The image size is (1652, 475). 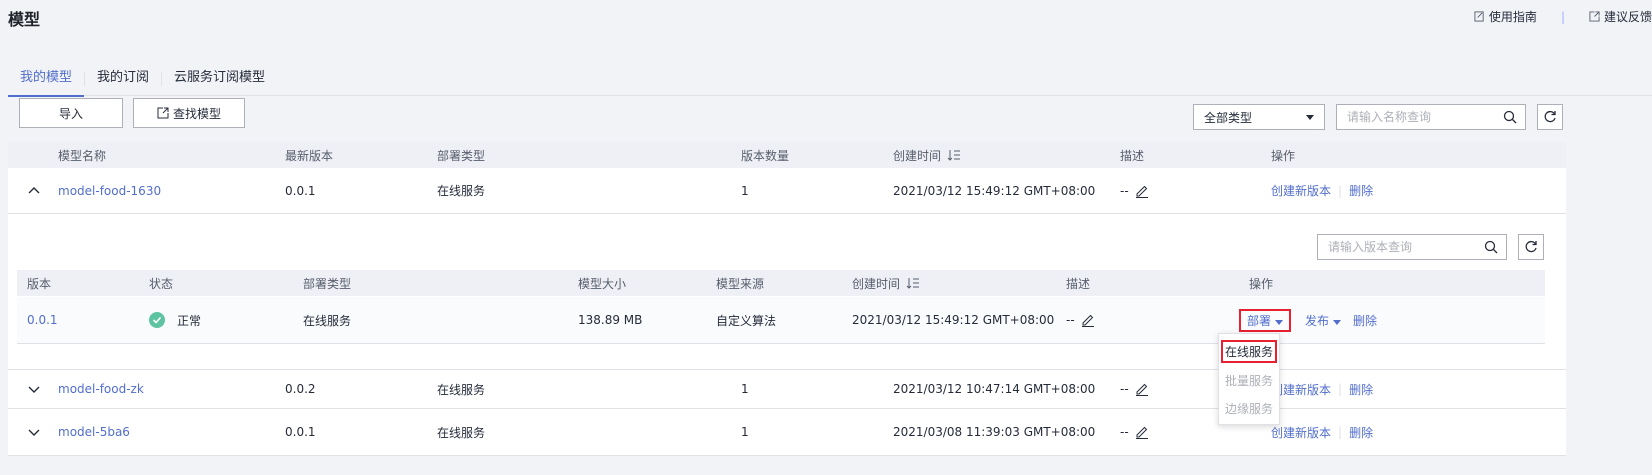 I want to click on col-created-label: 创建时间, so click(x=917, y=155).